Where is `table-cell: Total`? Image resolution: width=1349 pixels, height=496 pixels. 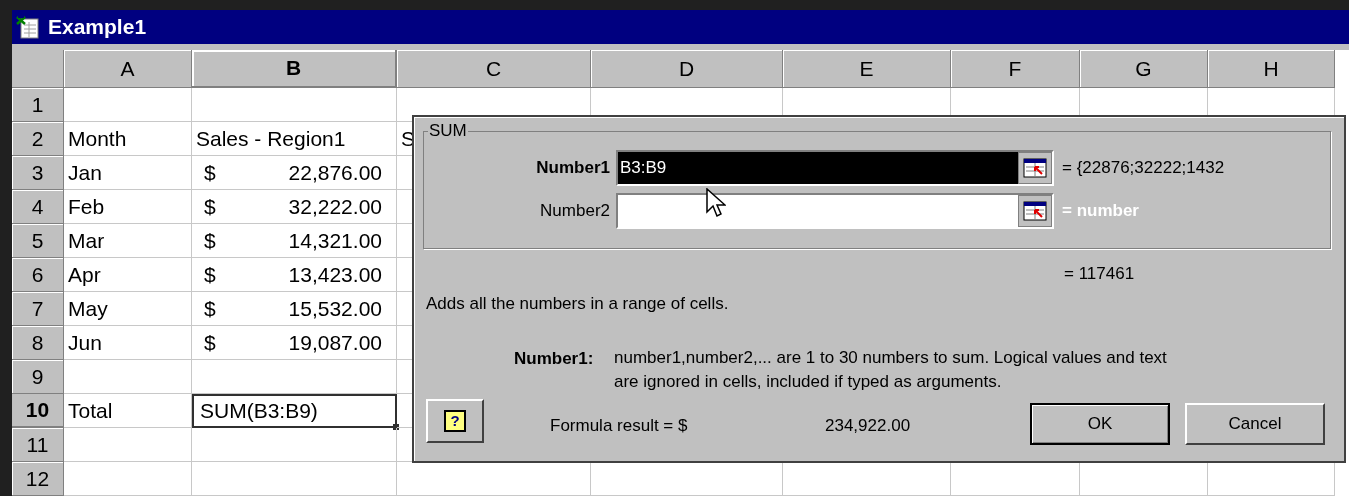
table-cell: Total is located at coordinates (128, 411).